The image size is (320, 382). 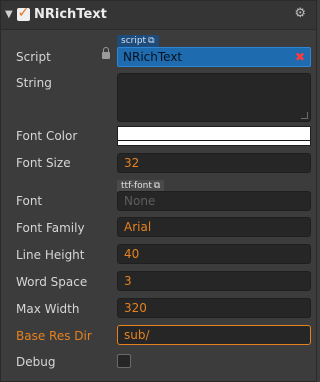 I want to click on font-value: None, so click(x=140, y=201).